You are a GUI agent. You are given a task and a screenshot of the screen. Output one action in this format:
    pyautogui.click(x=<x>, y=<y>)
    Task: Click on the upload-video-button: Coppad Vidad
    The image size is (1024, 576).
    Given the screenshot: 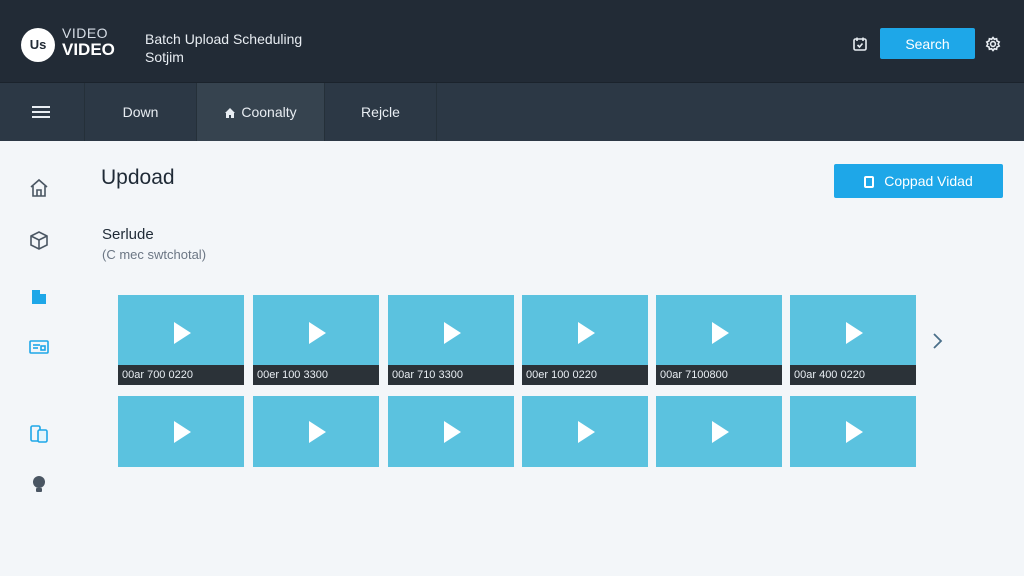 What is the action you would take?
    pyautogui.click(x=918, y=181)
    